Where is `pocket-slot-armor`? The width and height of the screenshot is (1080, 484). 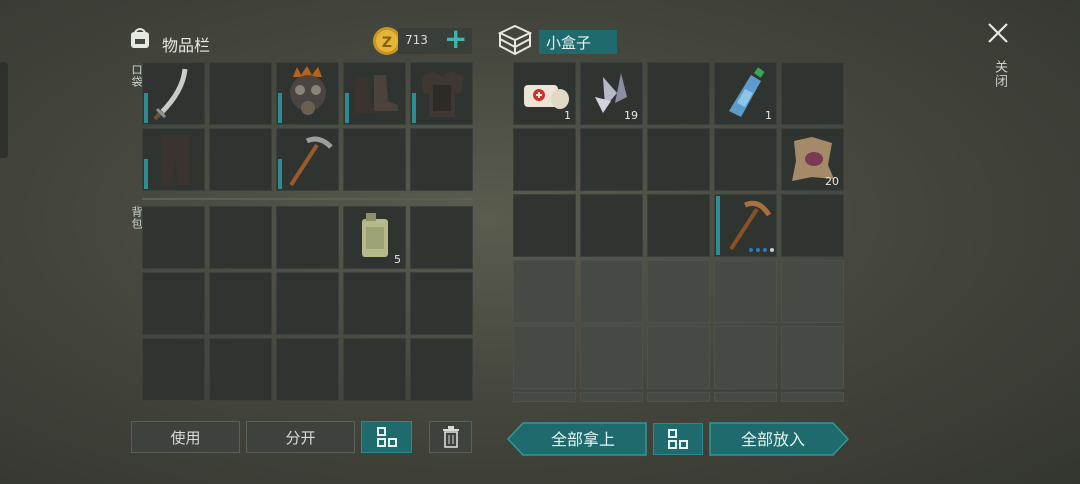
pocket-slot-armor is located at coordinates (441, 93).